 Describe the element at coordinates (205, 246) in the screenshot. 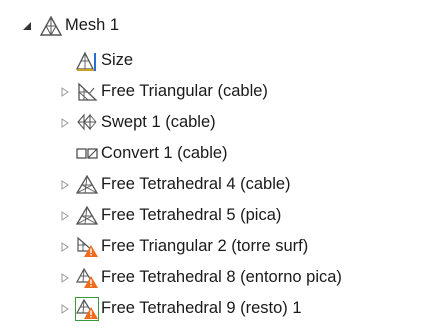

I see `tree-node-label: Free Triangular 2 (torre surf)` at that location.